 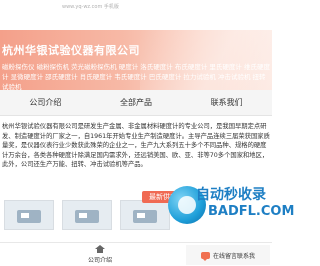 What do you see at coordinates (251, 211) in the screenshot?
I see `watermark-subtitle: BADFL.COM` at bounding box center [251, 211].